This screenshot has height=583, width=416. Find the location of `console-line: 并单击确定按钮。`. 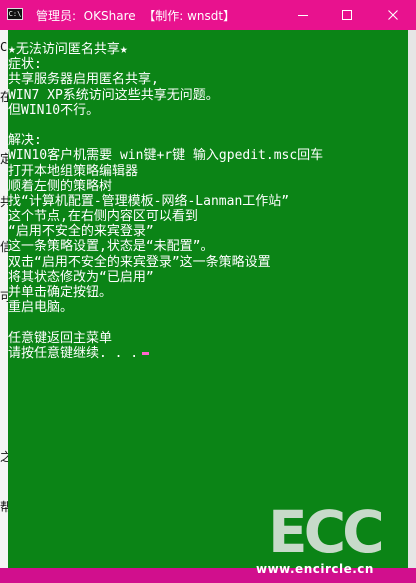

console-line: 并单击确定按钮。 is located at coordinates (60, 292).